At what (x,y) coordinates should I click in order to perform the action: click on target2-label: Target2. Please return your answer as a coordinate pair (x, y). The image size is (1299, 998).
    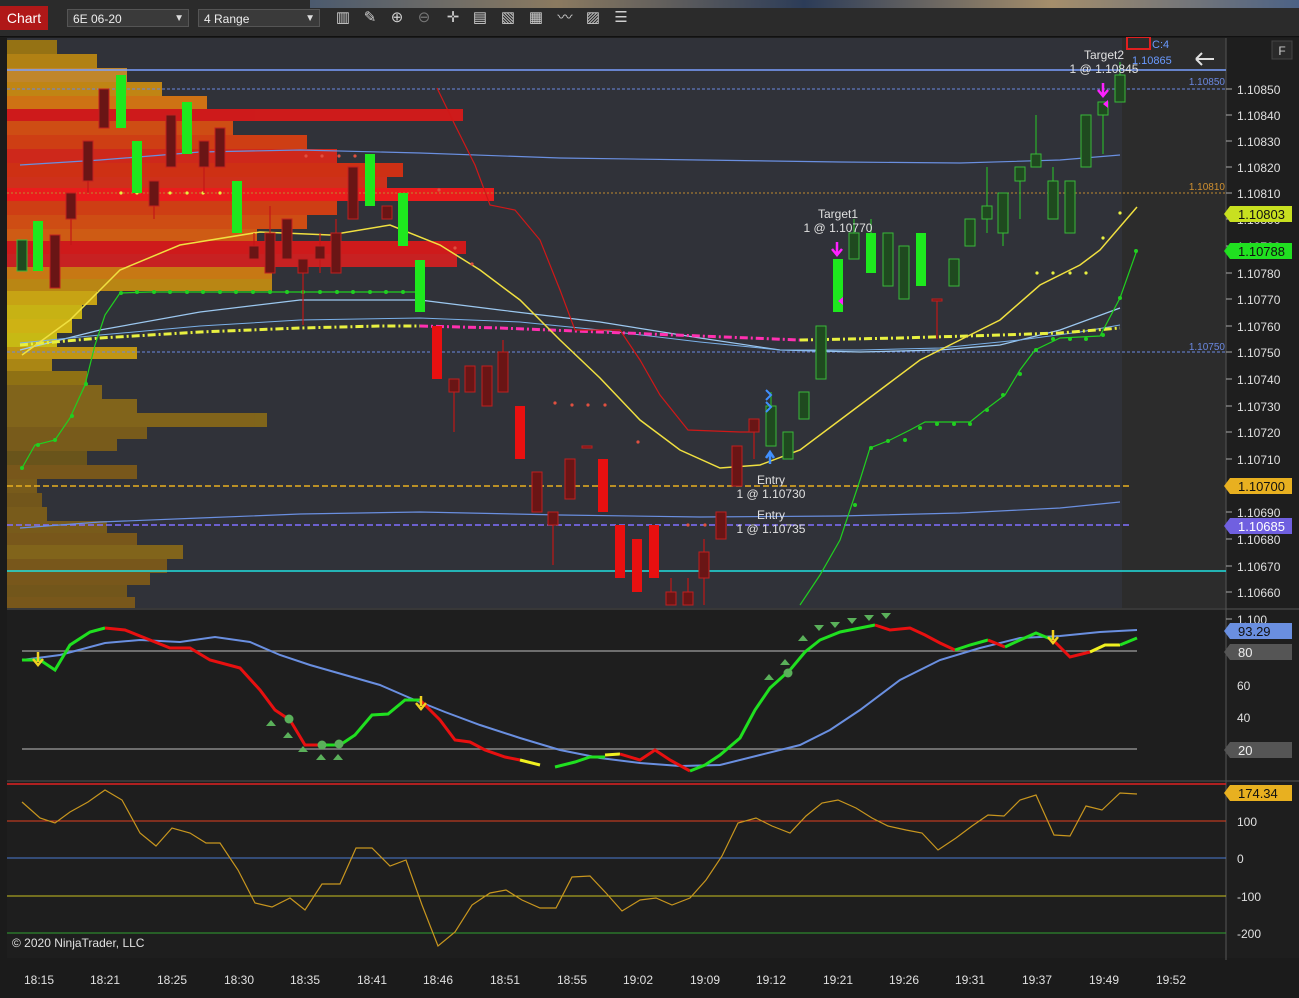
    Looking at the image, I should click on (1104, 55).